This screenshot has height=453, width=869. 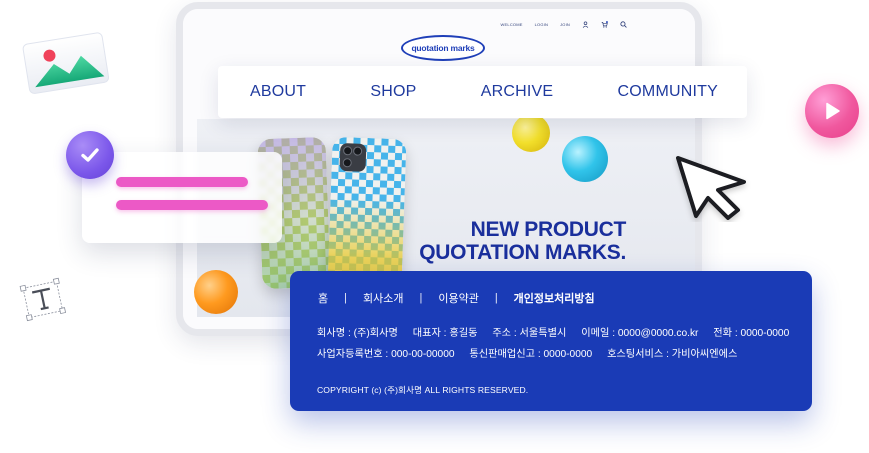 What do you see at coordinates (367, 213) in the screenshot?
I see `phone-case-blue-yellow` at bounding box center [367, 213].